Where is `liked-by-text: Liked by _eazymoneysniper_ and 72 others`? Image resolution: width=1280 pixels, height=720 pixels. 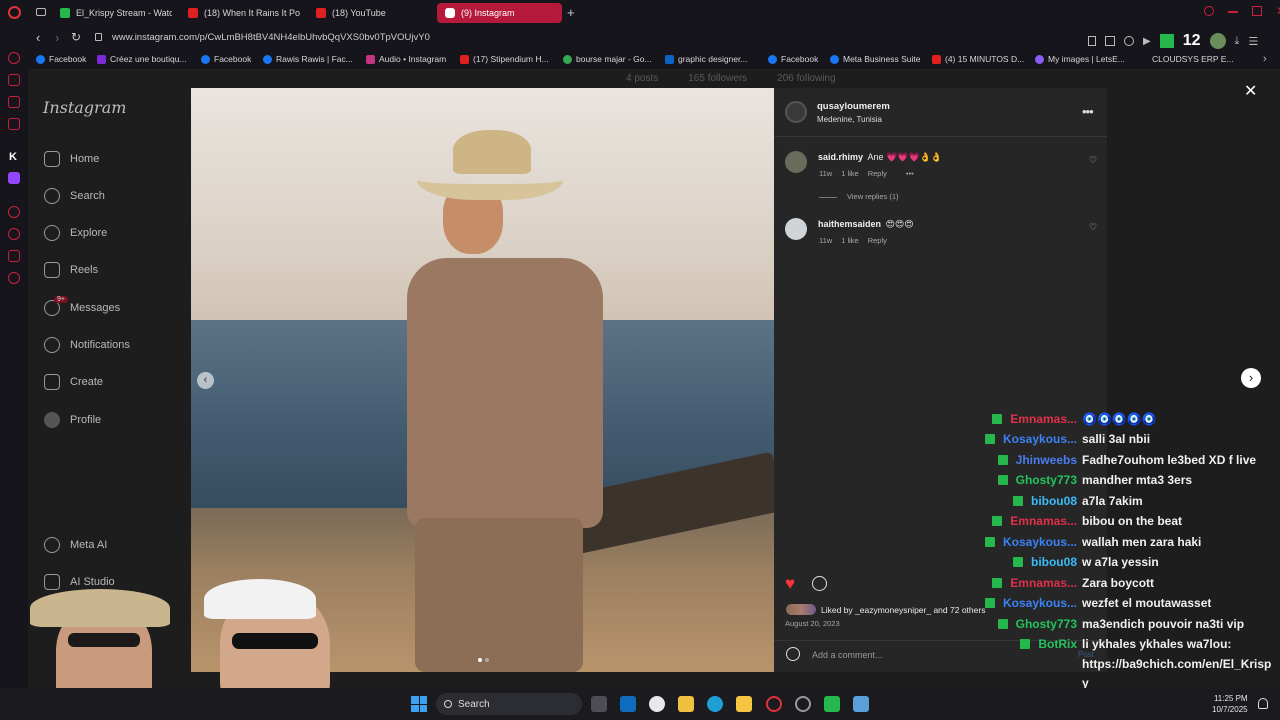 liked-by-text: Liked by _eazymoneysniper_ and 72 others is located at coordinates (903, 610).